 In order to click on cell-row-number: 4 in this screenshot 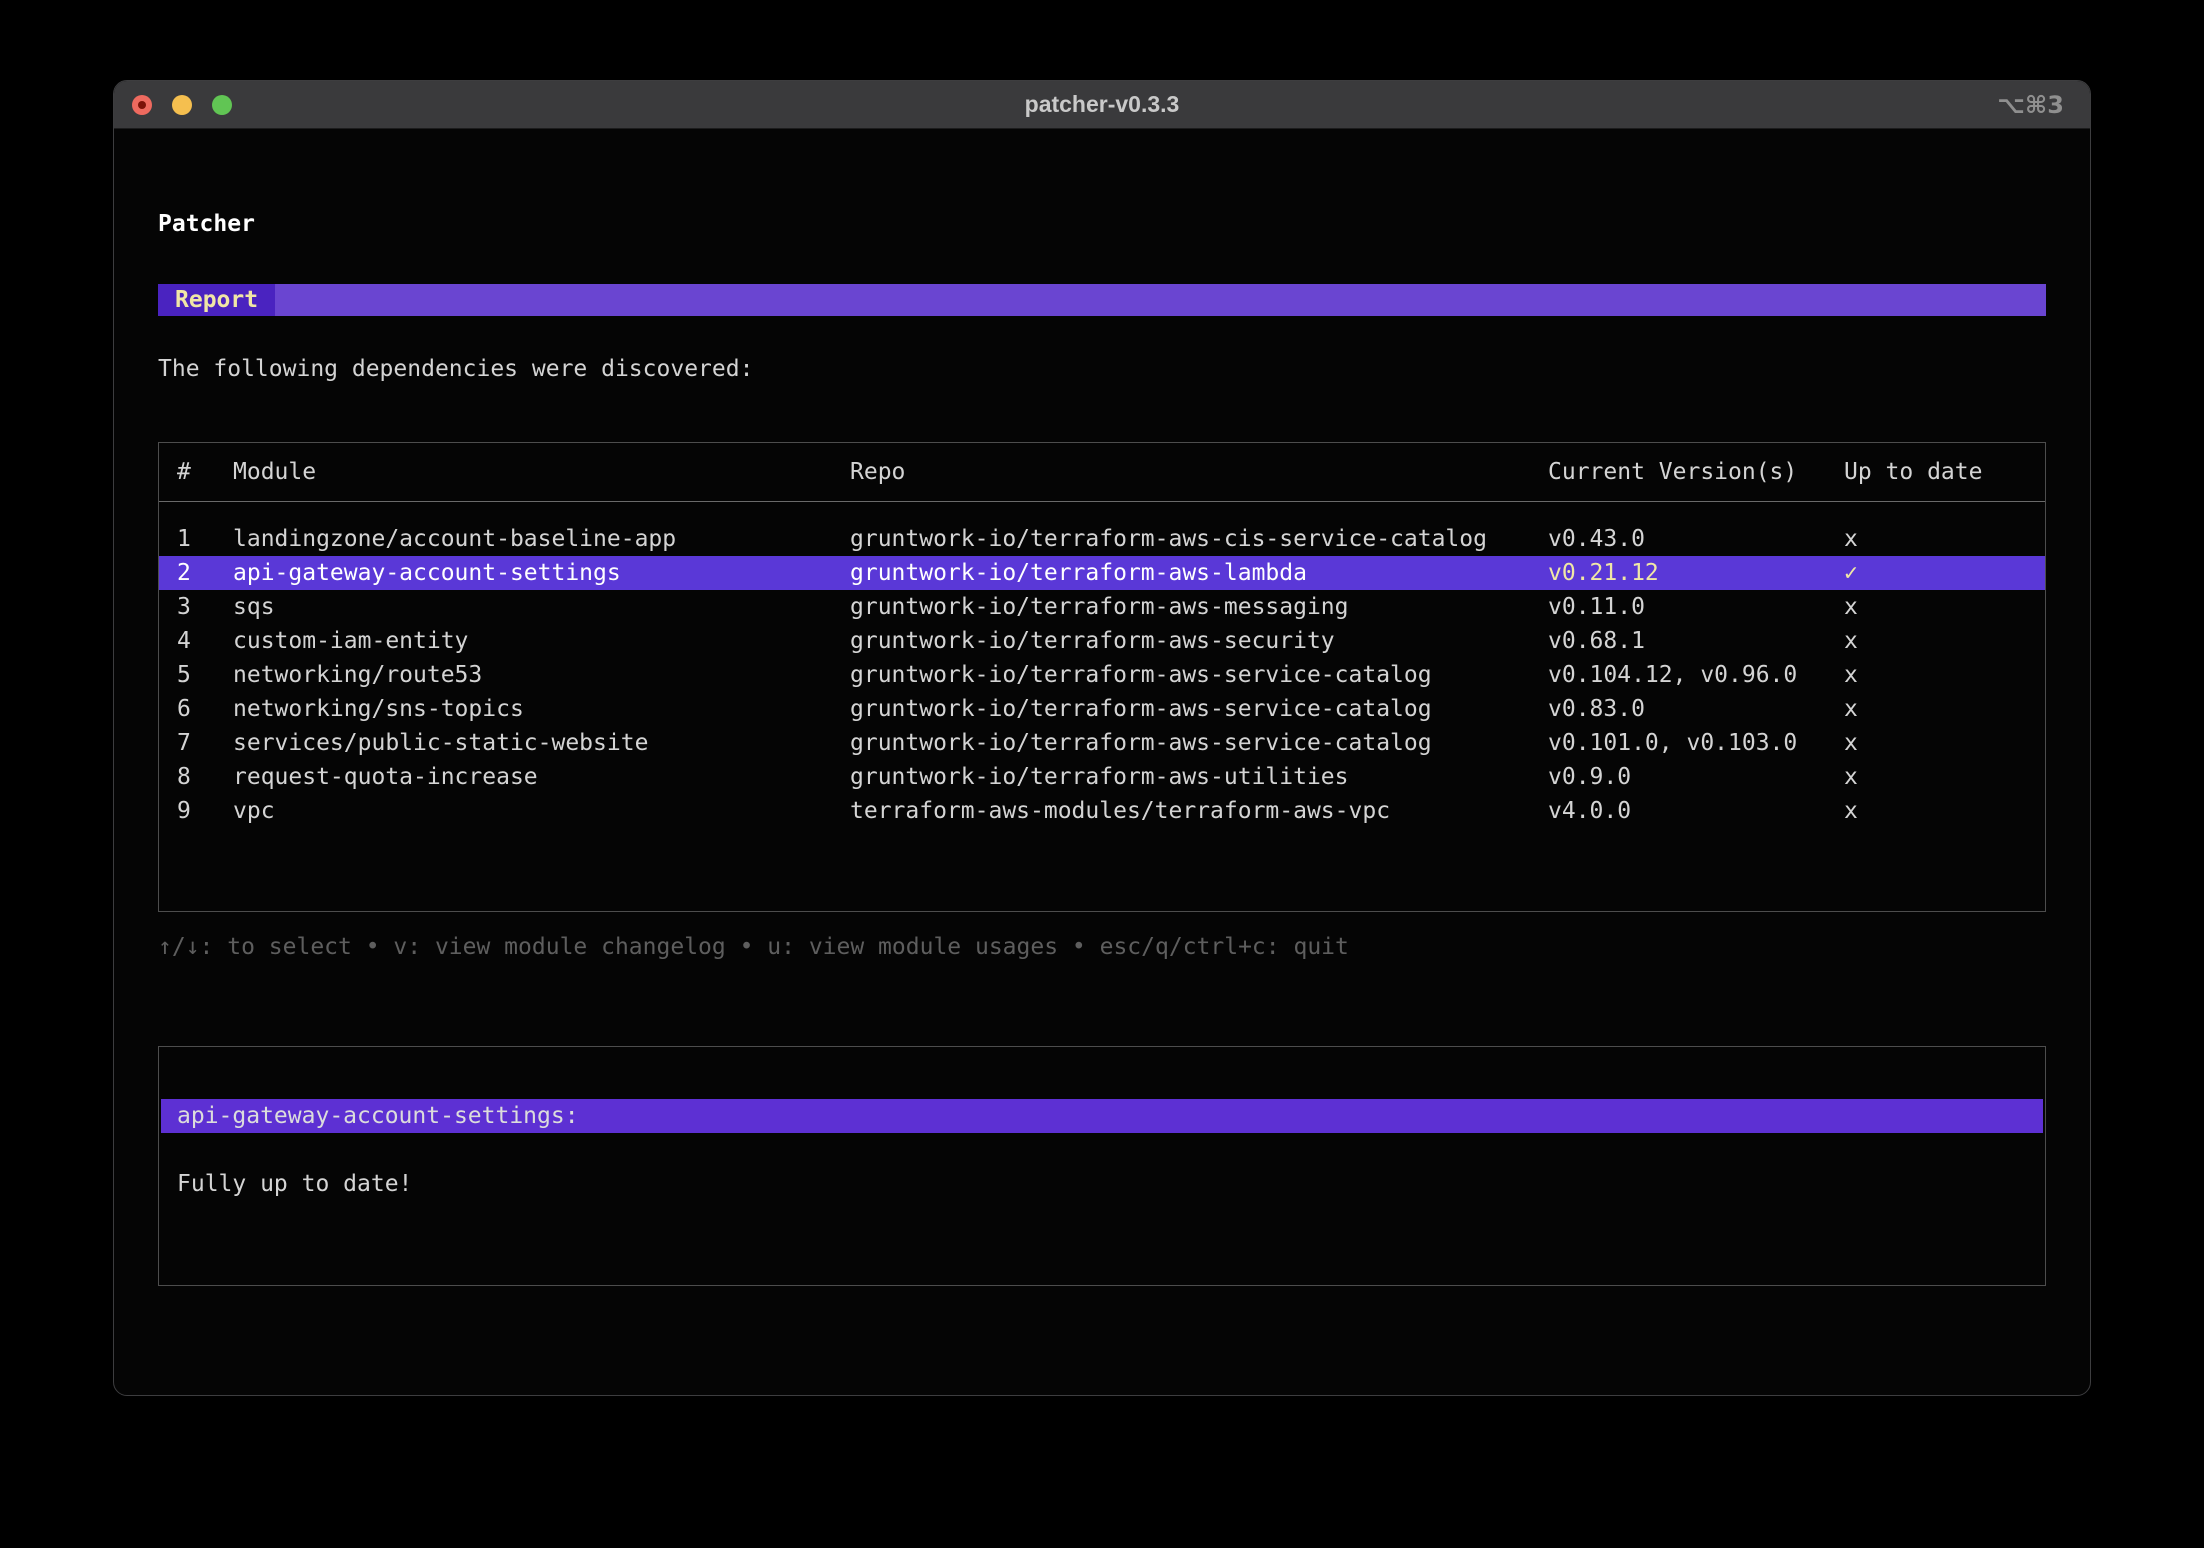, I will do `click(184, 641)`.